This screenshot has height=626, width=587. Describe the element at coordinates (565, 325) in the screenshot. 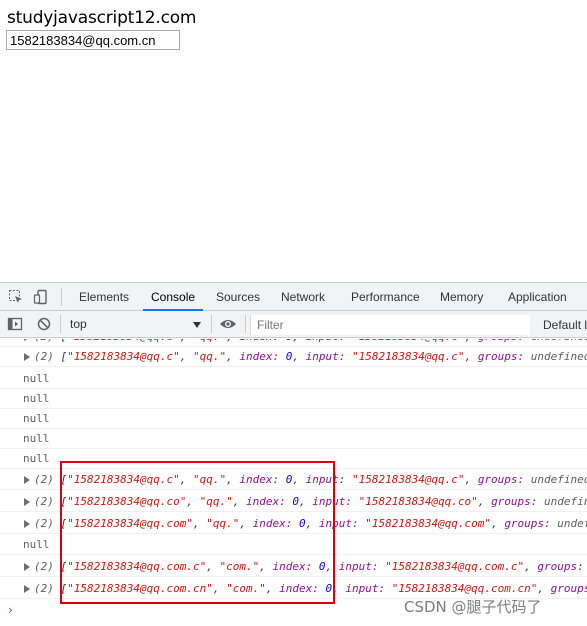

I see `log-levels-dropdown: Default l` at that location.